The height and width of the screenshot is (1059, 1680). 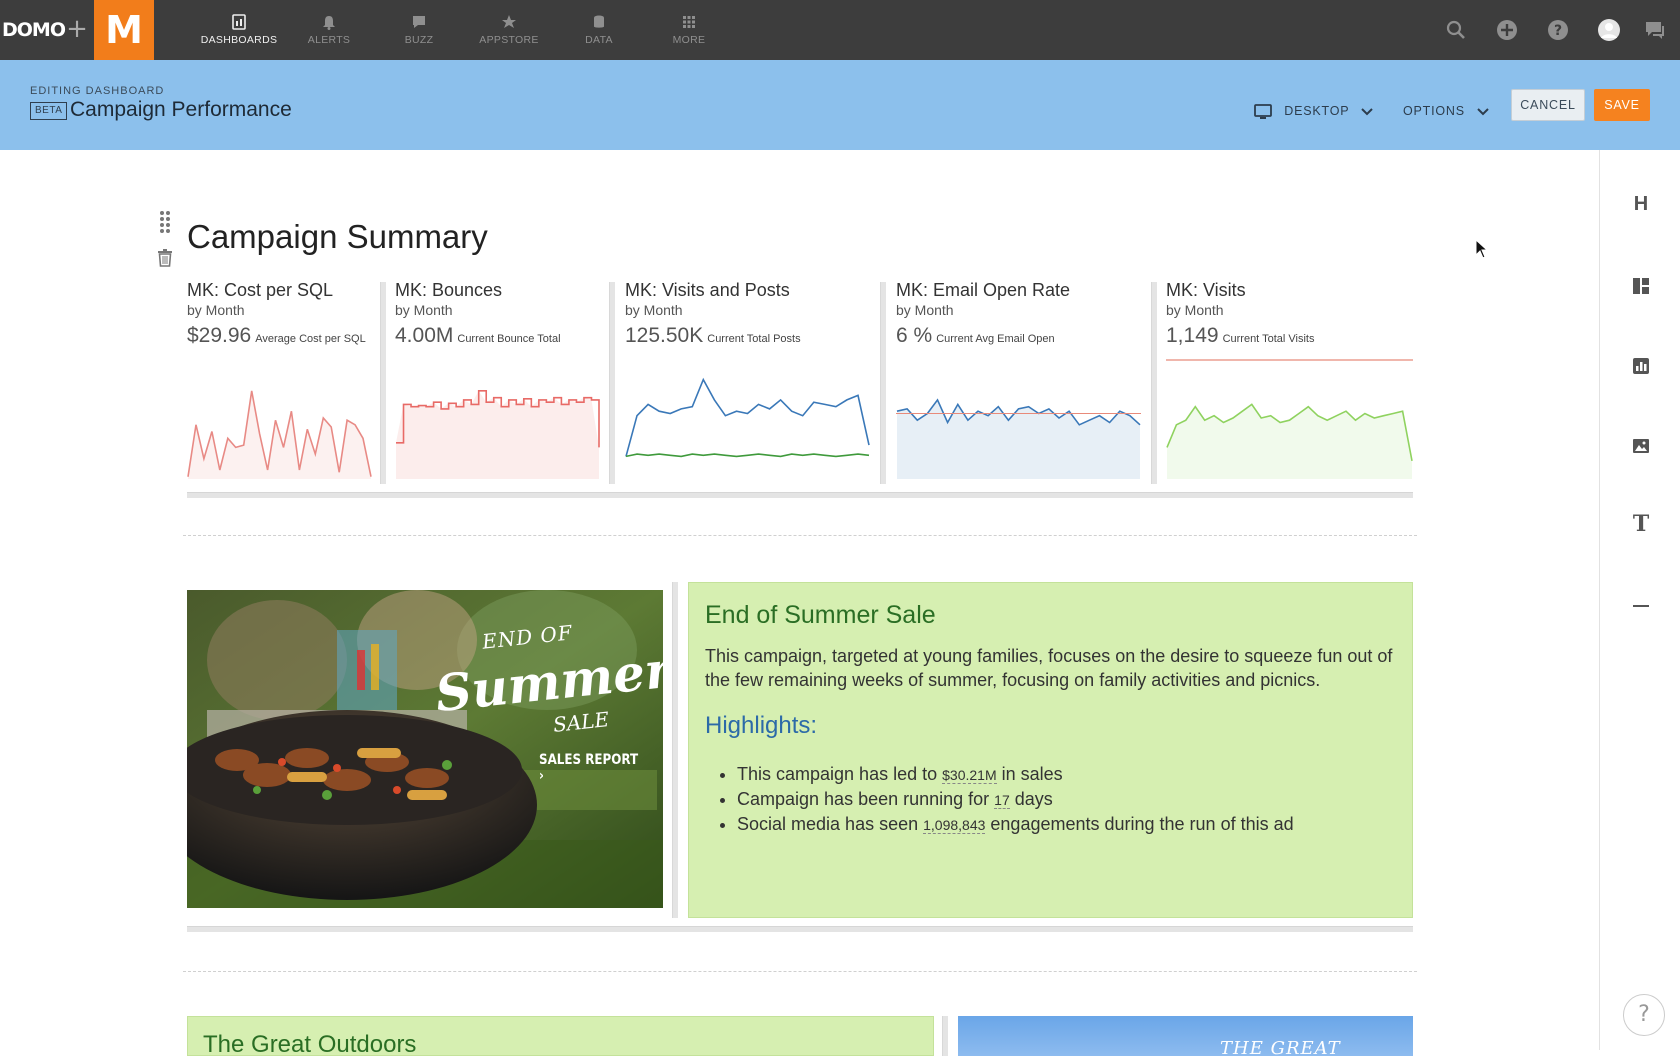 I want to click on nav-alerts: ALERTS, so click(x=329, y=30).